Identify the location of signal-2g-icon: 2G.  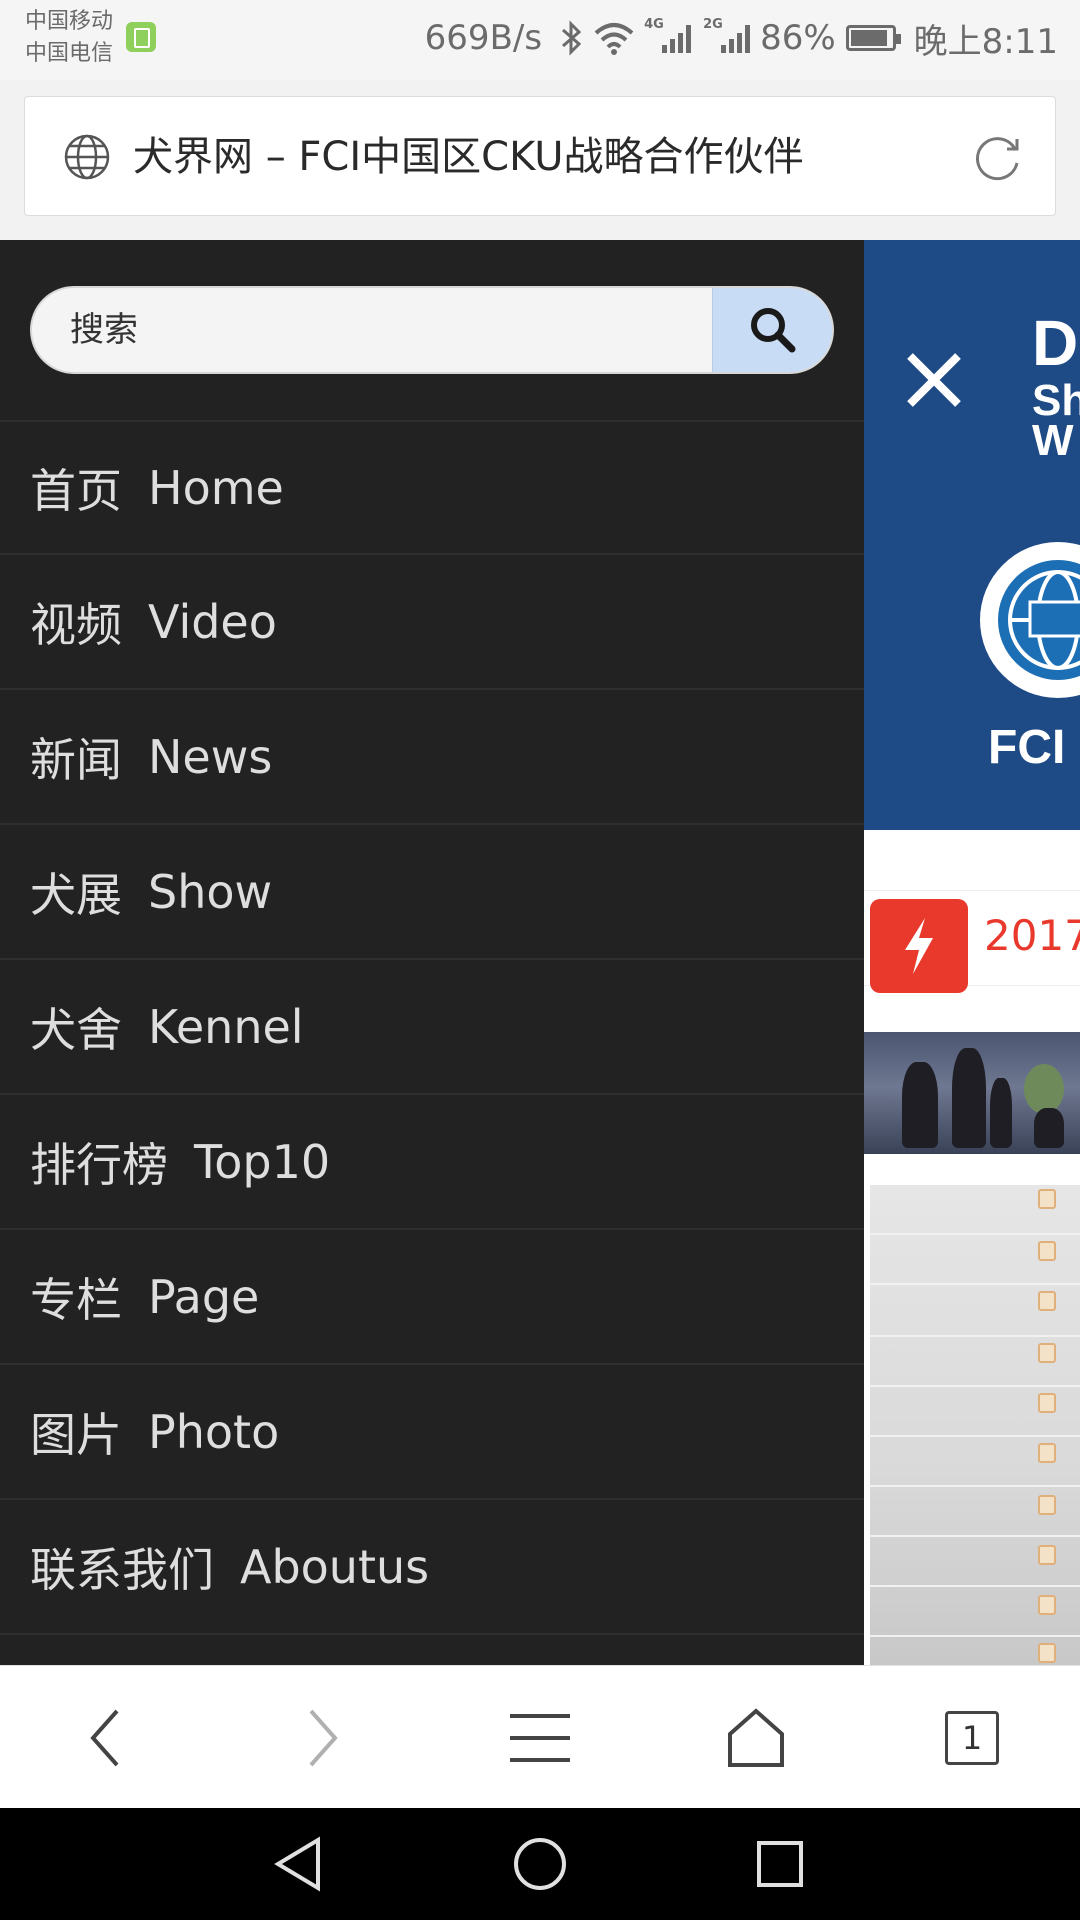
(727, 35).